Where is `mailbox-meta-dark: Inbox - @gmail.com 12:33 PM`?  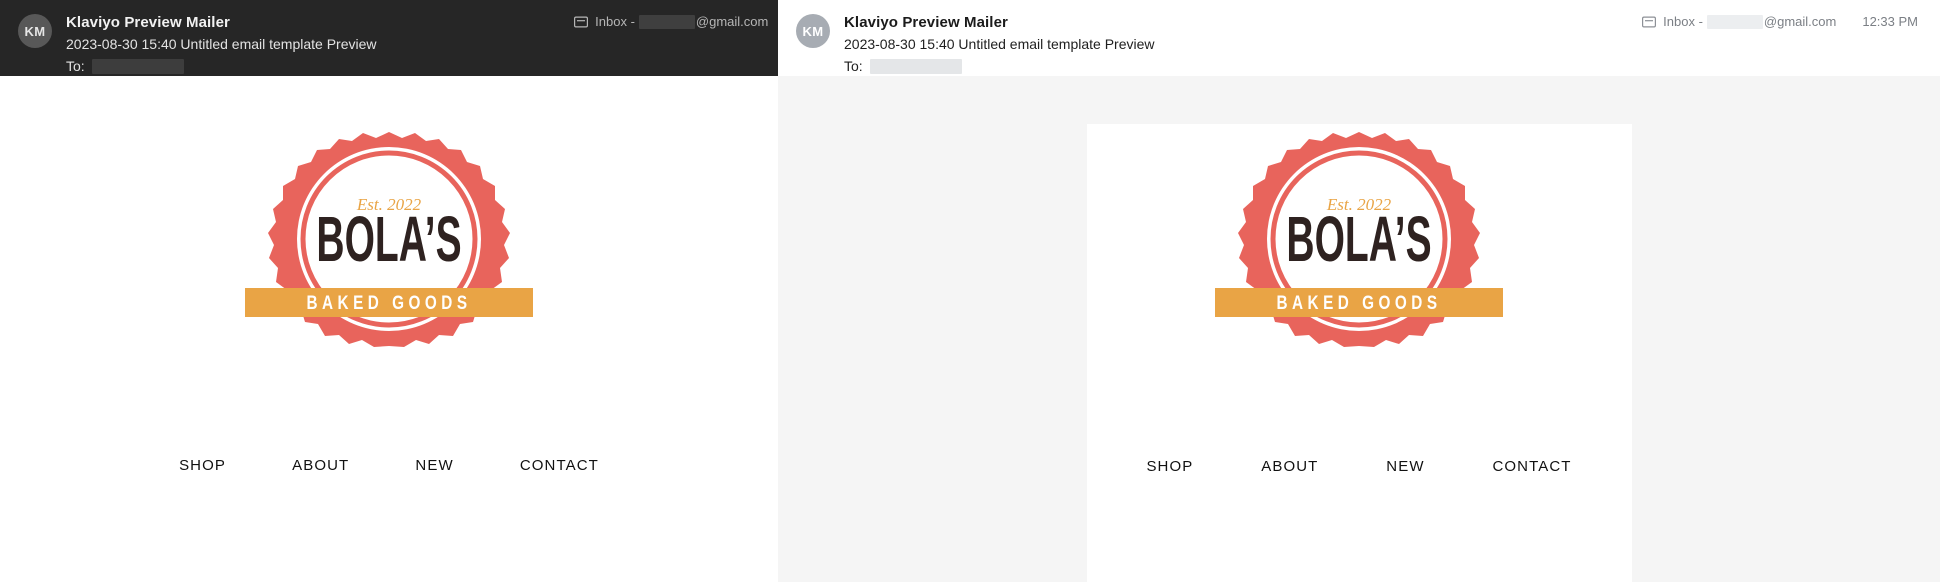
mailbox-meta-dark: Inbox - @gmail.com 12:33 PM is located at coordinates (676, 21).